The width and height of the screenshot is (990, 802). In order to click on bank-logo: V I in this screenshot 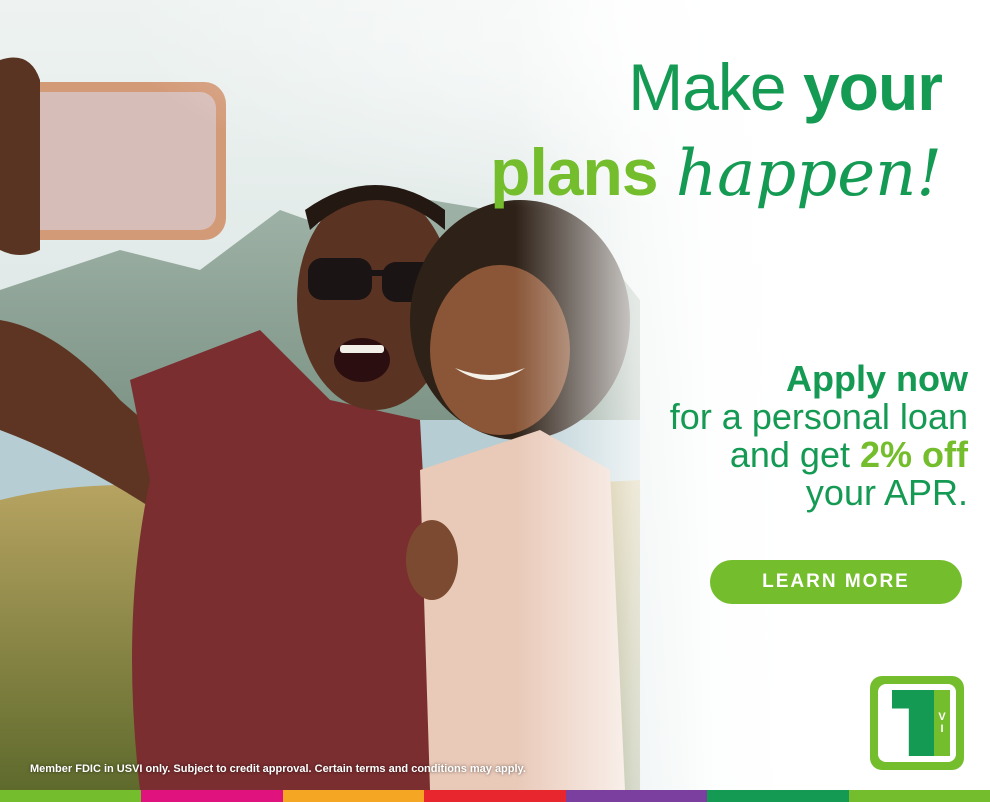, I will do `click(917, 723)`.